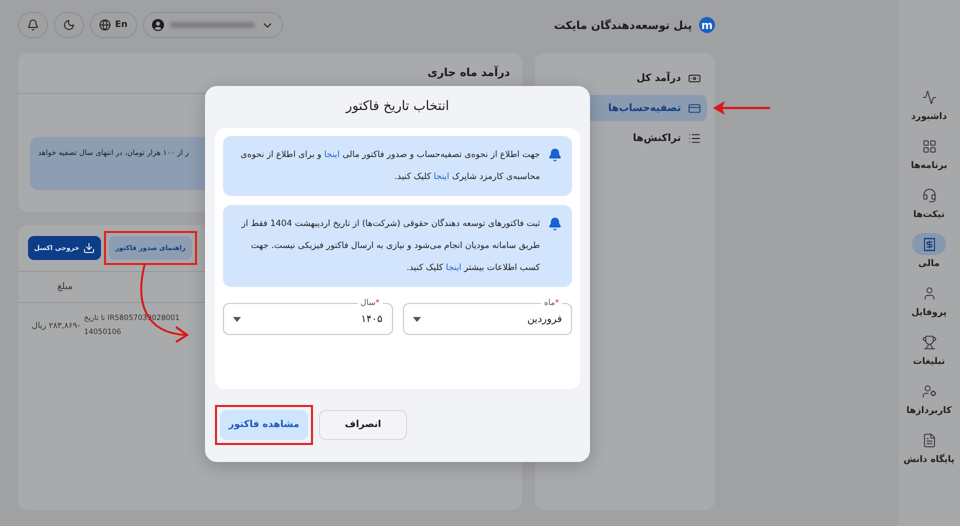 The height and width of the screenshot is (526, 960). I want to click on notifications-button, so click(33, 25).